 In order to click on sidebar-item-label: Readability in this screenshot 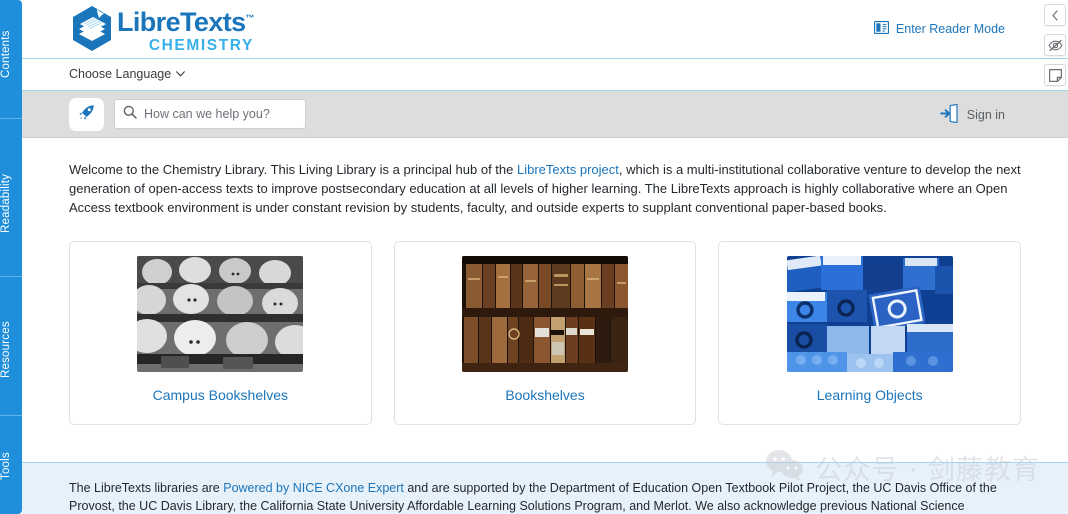, I will do `click(6, 203)`.